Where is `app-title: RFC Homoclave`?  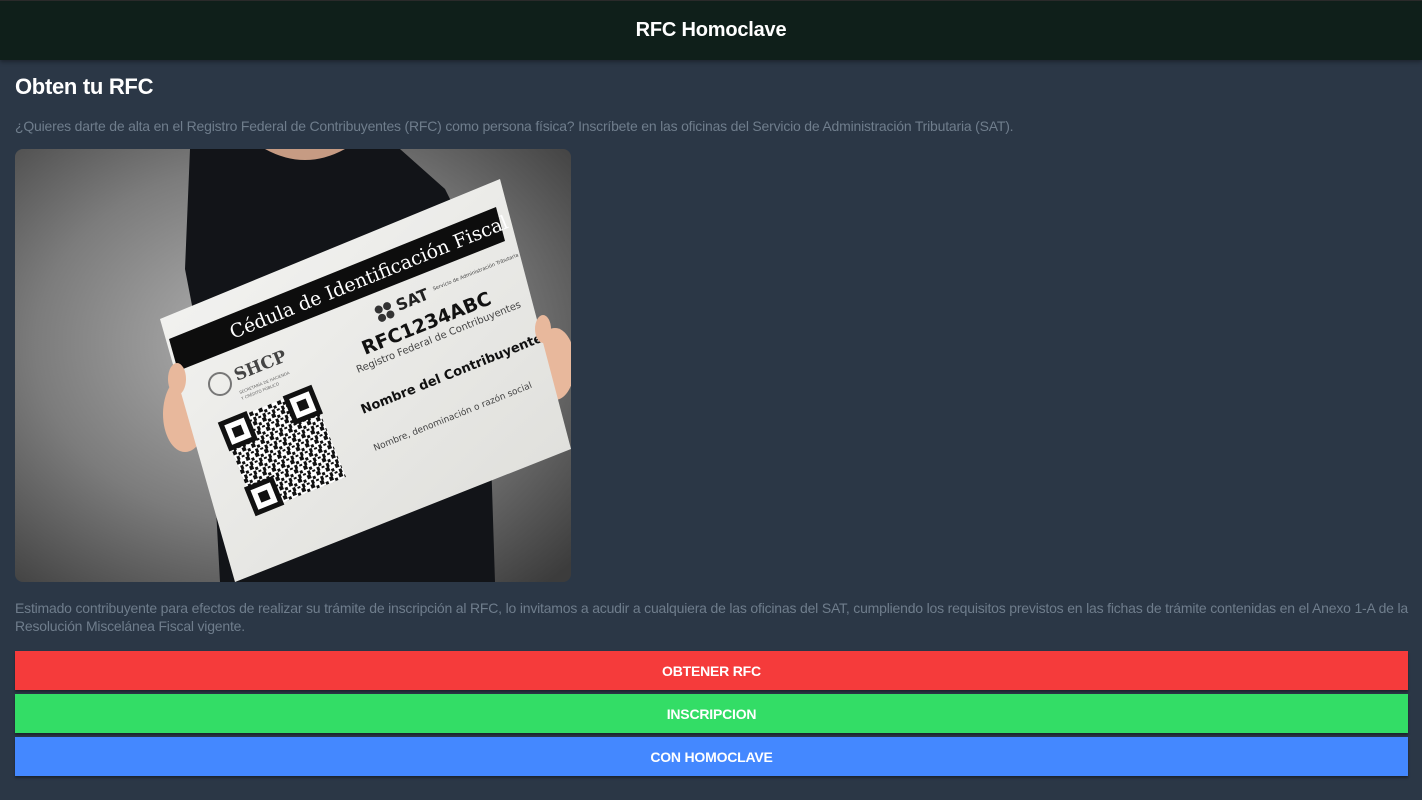 app-title: RFC Homoclave is located at coordinates (711, 30).